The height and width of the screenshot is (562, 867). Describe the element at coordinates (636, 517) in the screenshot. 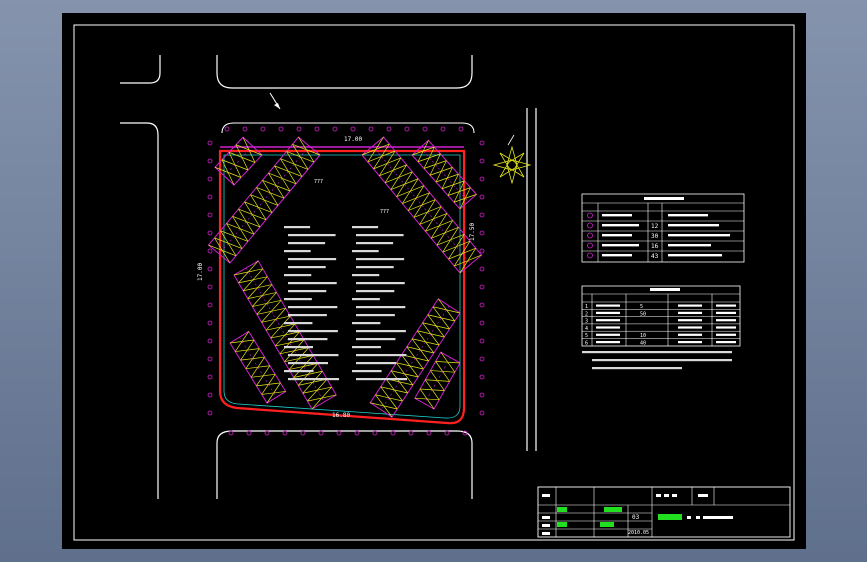

I see `sheet-number: 03` at that location.